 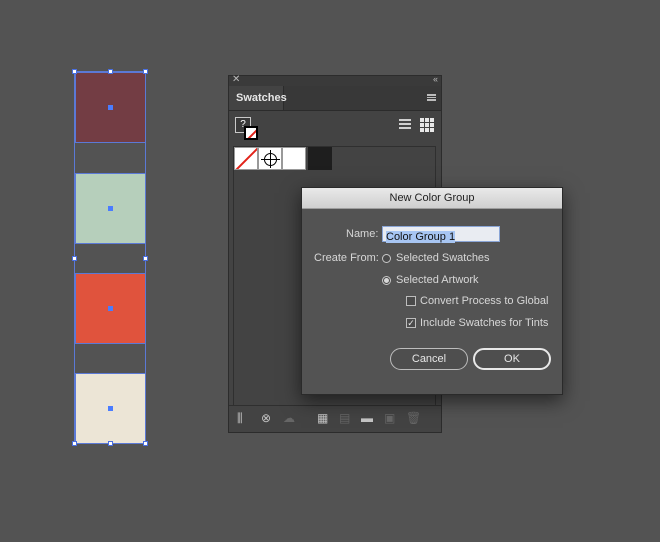 What do you see at coordinates (236, 79) in the screenshot?
I see `close-icon: ✕` at bounding box center [236, 79].